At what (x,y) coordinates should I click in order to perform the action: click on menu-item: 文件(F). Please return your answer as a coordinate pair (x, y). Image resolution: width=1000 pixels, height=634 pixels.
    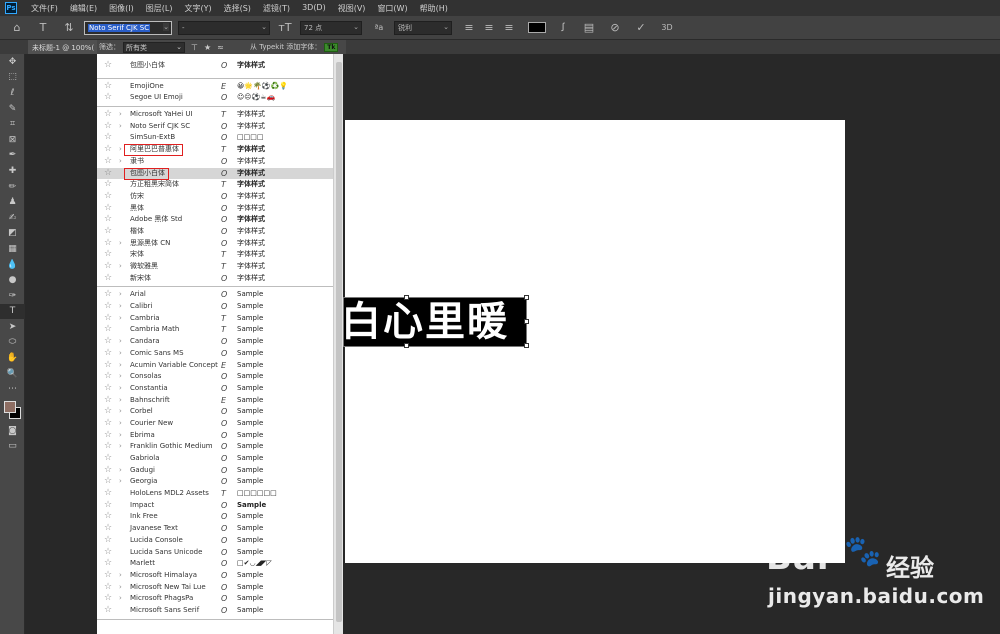
    Looking at the image, I should click on (44, 8).